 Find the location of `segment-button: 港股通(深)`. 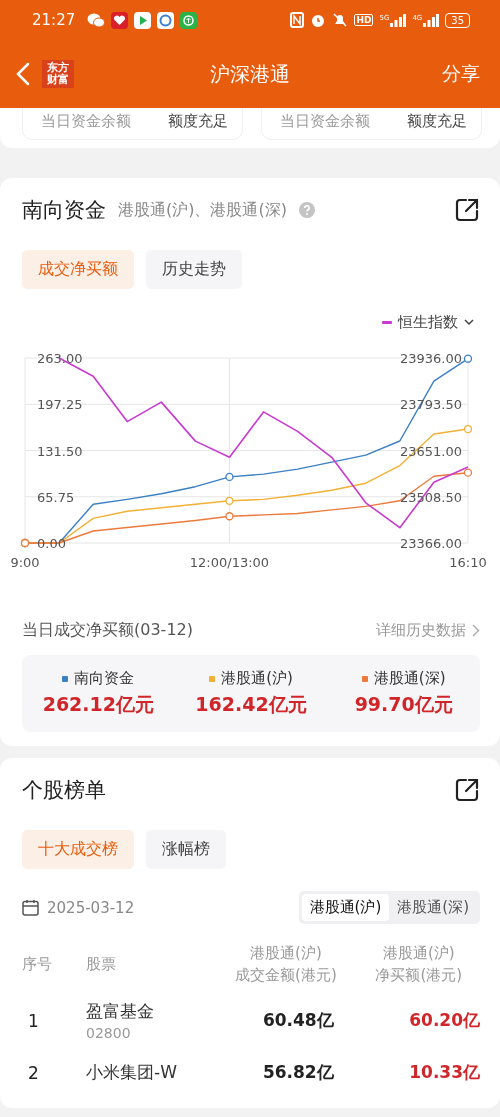

segment-button: 港股通(深) is located at coordinates (433, 907).